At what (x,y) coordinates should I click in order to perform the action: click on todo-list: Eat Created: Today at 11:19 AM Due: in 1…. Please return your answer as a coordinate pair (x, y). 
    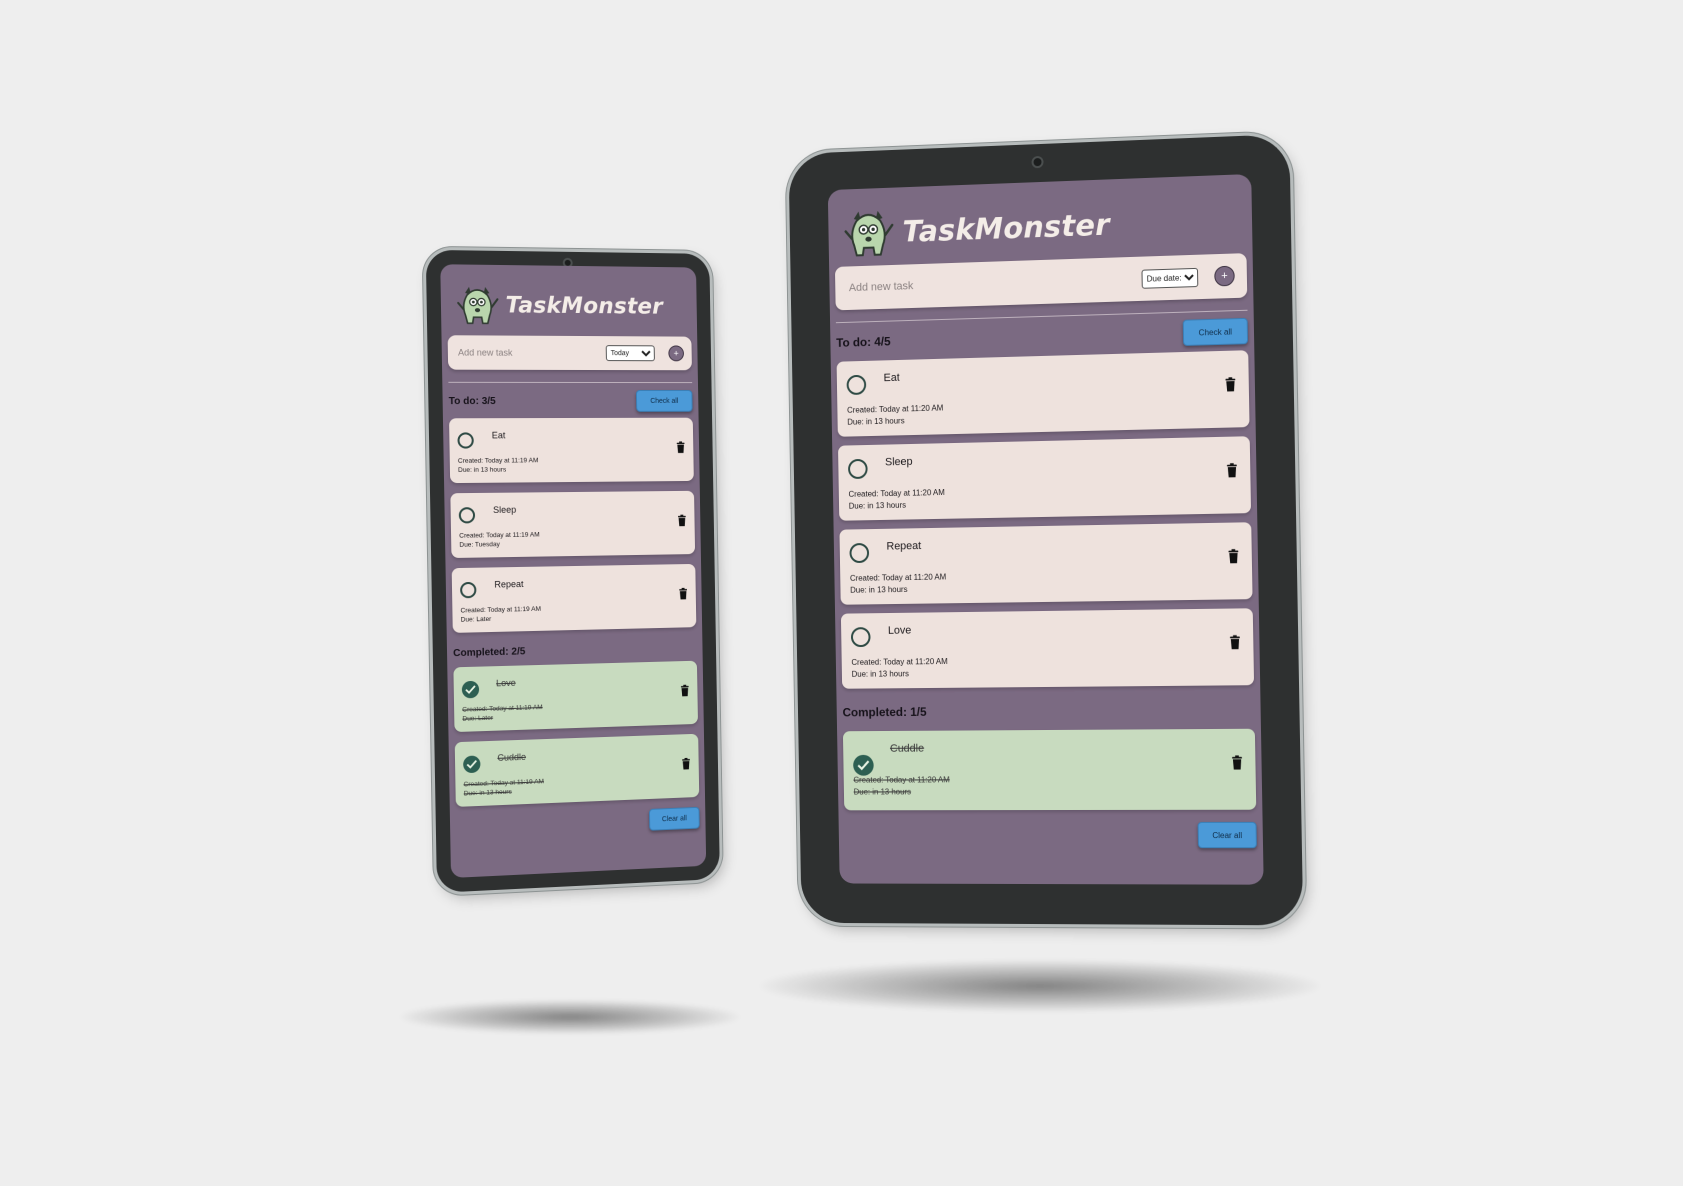
    Looking at the image, I should click on (573, 530).